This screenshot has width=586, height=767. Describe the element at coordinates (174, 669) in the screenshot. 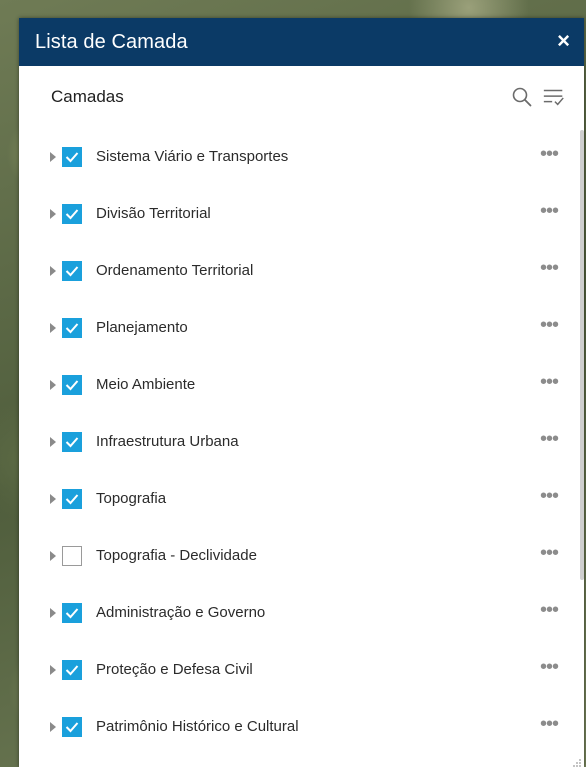

I see `layer-label: Proteção e Defesa Civil` at that location.